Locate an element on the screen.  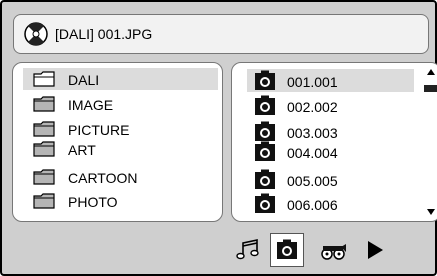
folder-item-picture: PICTURE is located at coordinates (120, 129).